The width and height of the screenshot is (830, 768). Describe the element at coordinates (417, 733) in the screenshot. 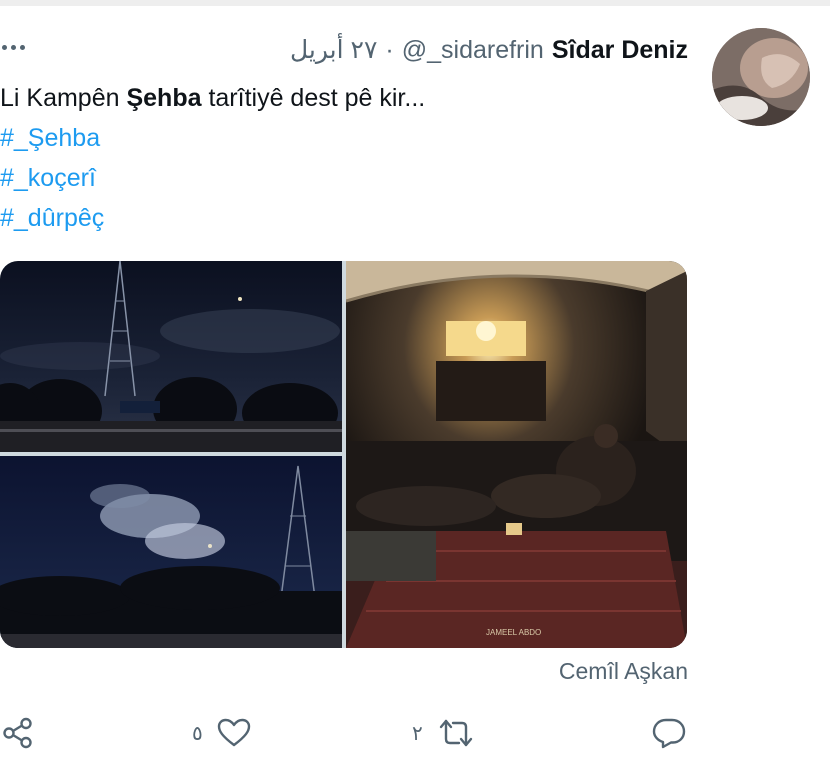

I see `retweet-count: ٢` at that location.